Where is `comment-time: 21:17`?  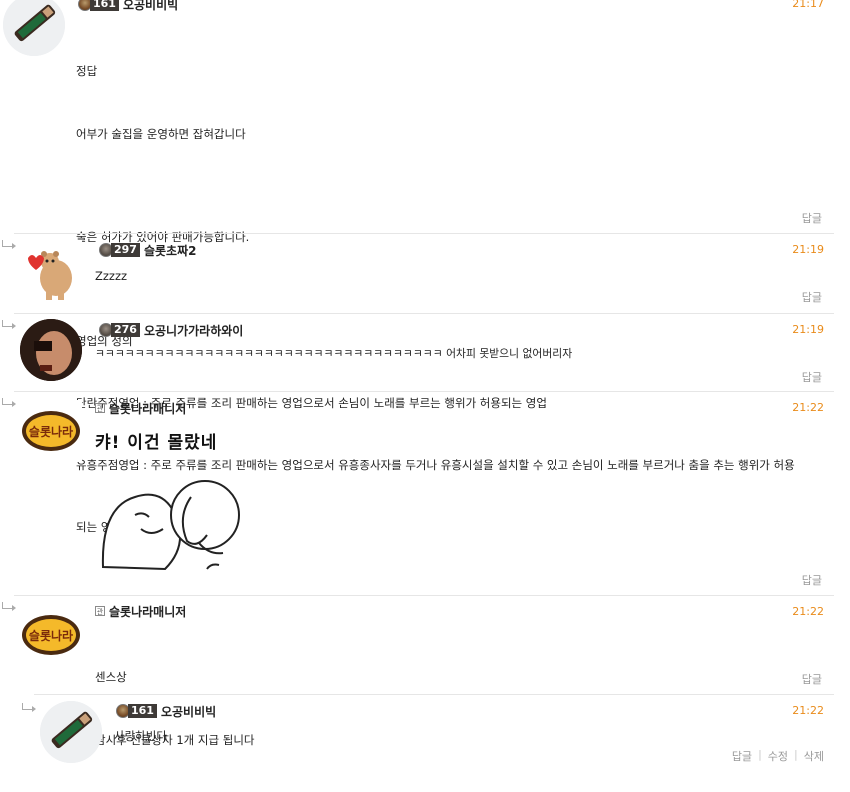 comment-time: 21:17 is located at coordinates (808, 5).